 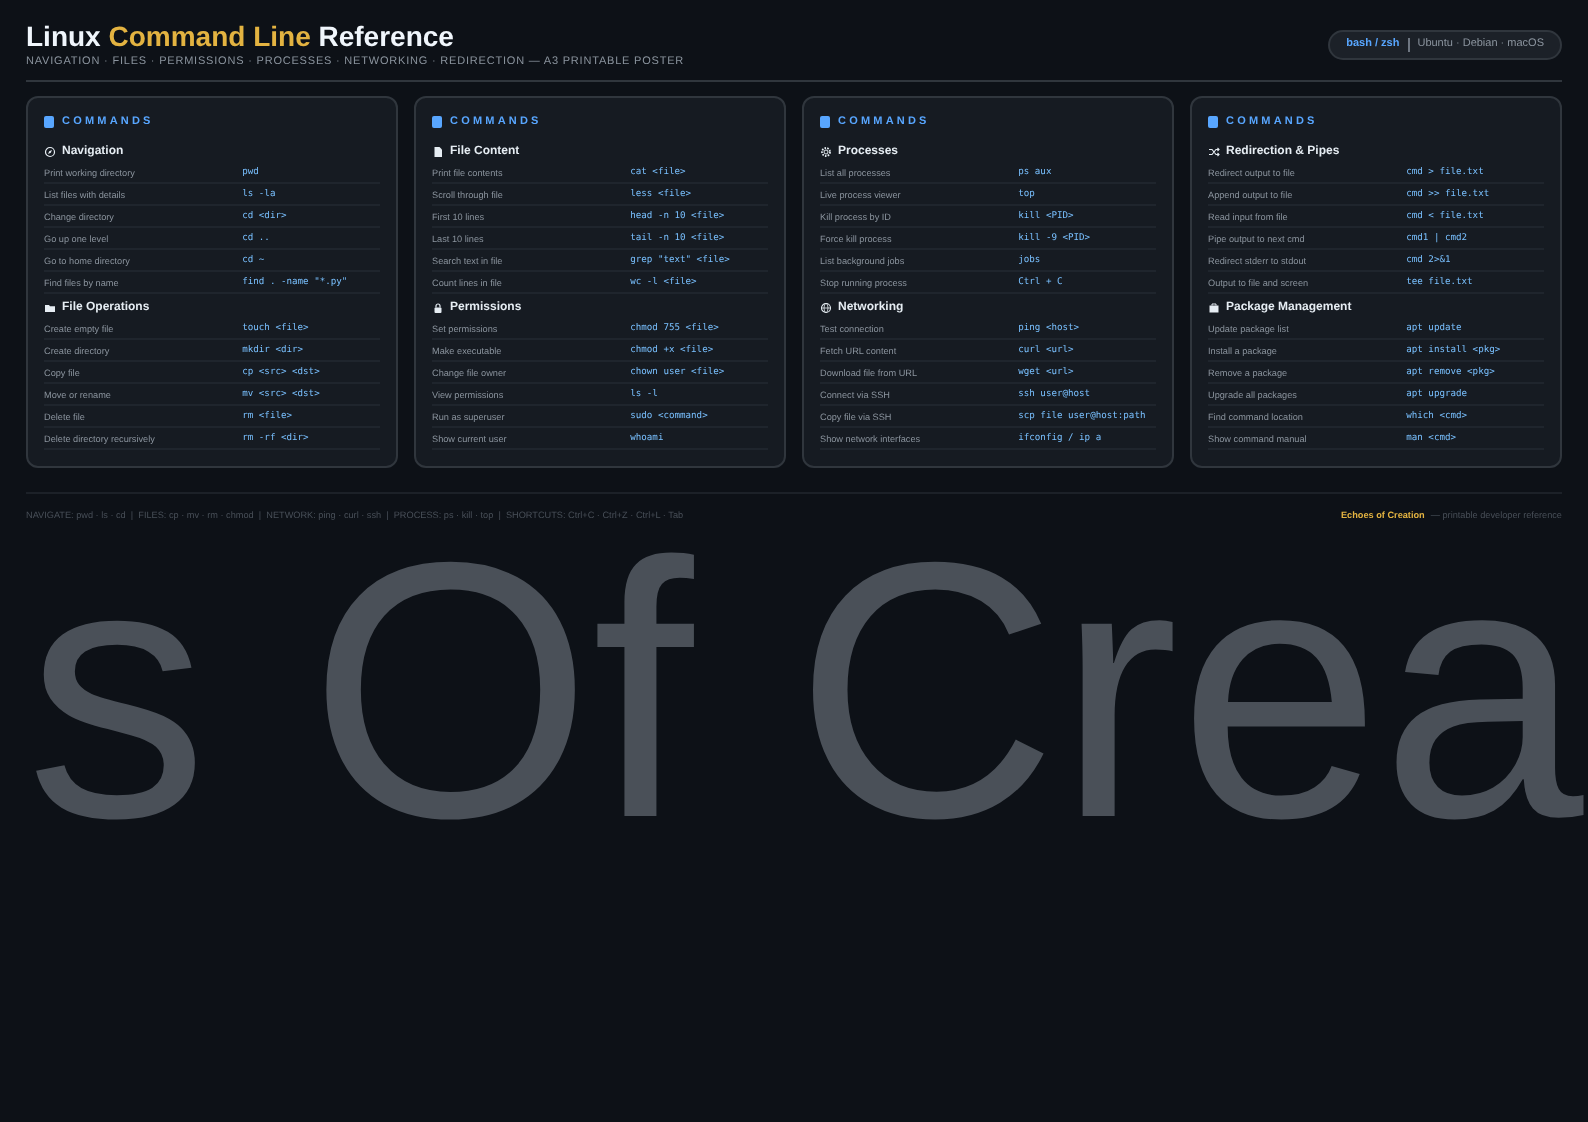 I want to click on lock-icon, so click(x=438, y=307).